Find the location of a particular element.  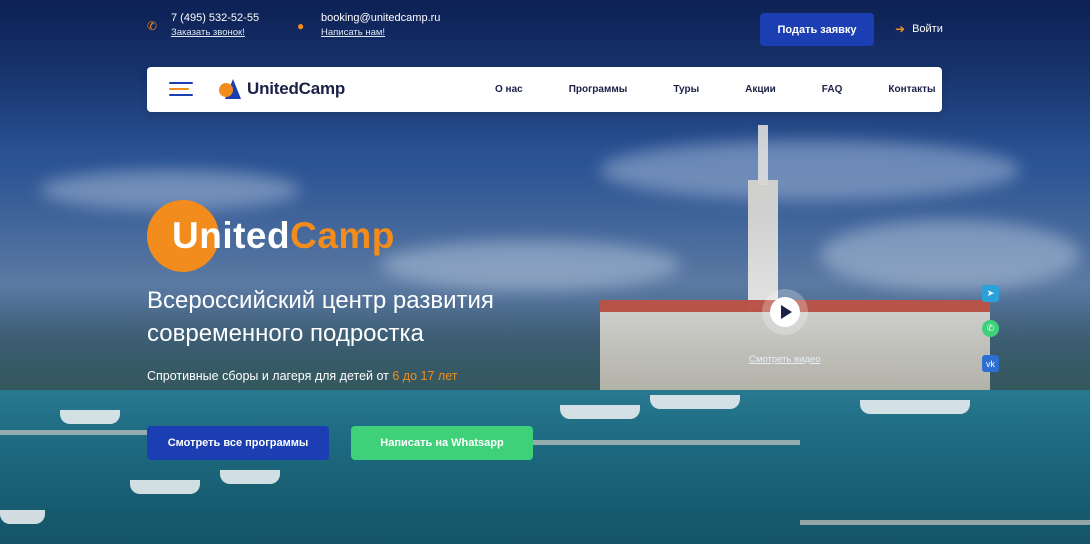

watch-video-link: Смотреть видео is located at coordinates (784, 359).